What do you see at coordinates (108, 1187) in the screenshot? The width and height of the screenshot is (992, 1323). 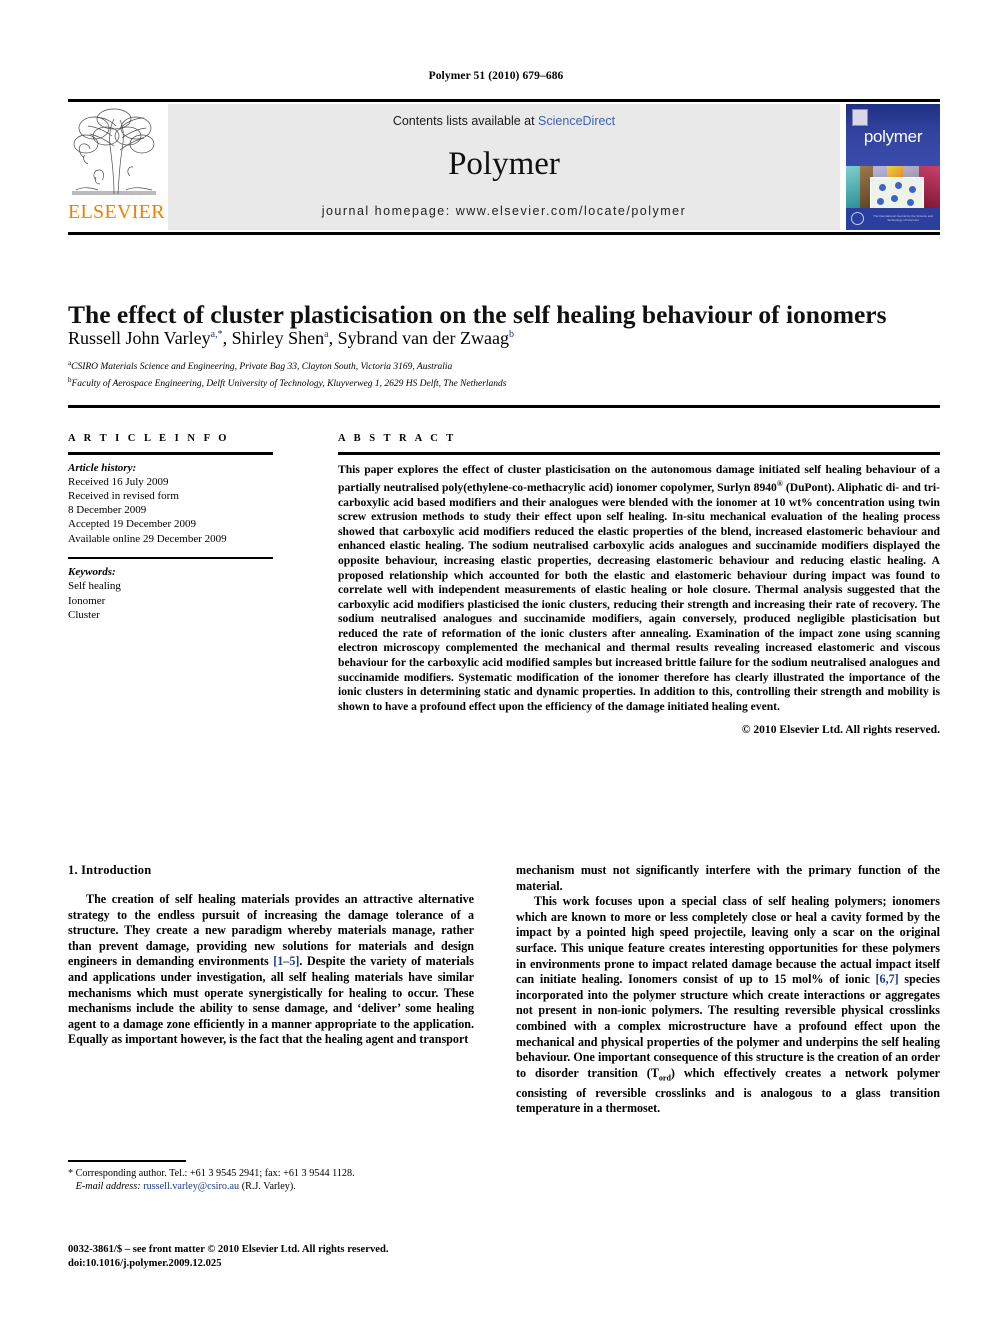 I see `email-label: E-mail address:` at bounding box center [108, 1187].